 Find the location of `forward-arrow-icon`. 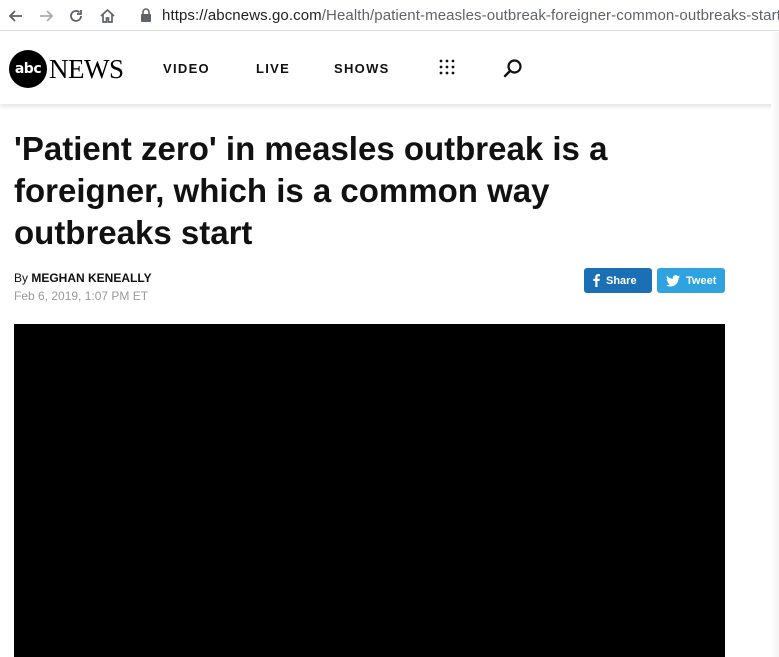

forward-arrow-icon is located at coordinates (47, 16).